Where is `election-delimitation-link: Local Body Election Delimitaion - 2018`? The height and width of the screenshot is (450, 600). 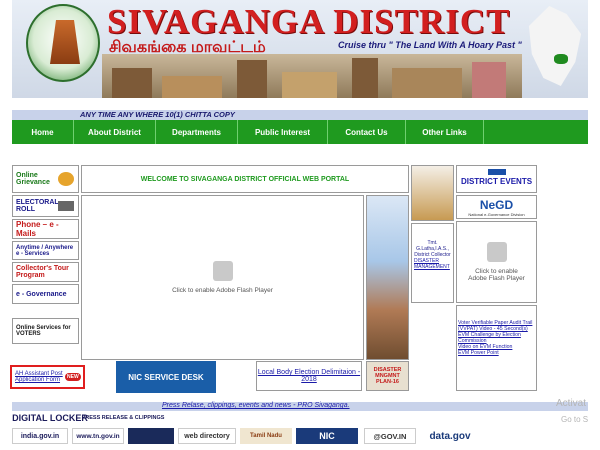 election-delimitation-link: Local Body Election Delimitaion - 2018 is located at coordinates (309, 376).